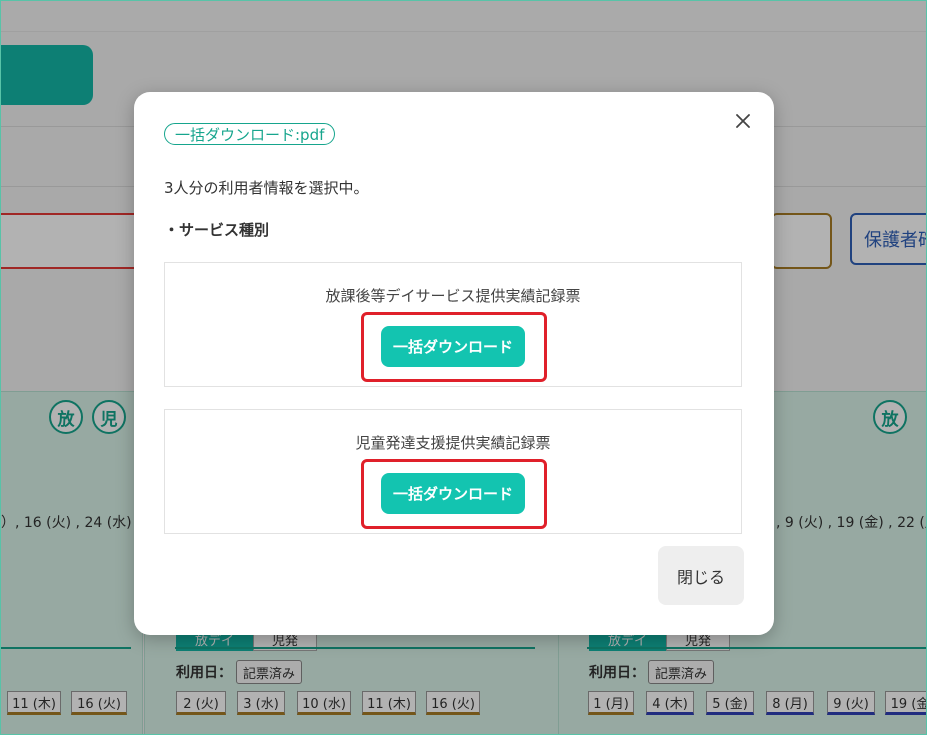 Image resolution: width=927 pixels, height=735 pixels. I want to click on file-type-badge: 一括ダウンロード:pdf, so click(250, 134).